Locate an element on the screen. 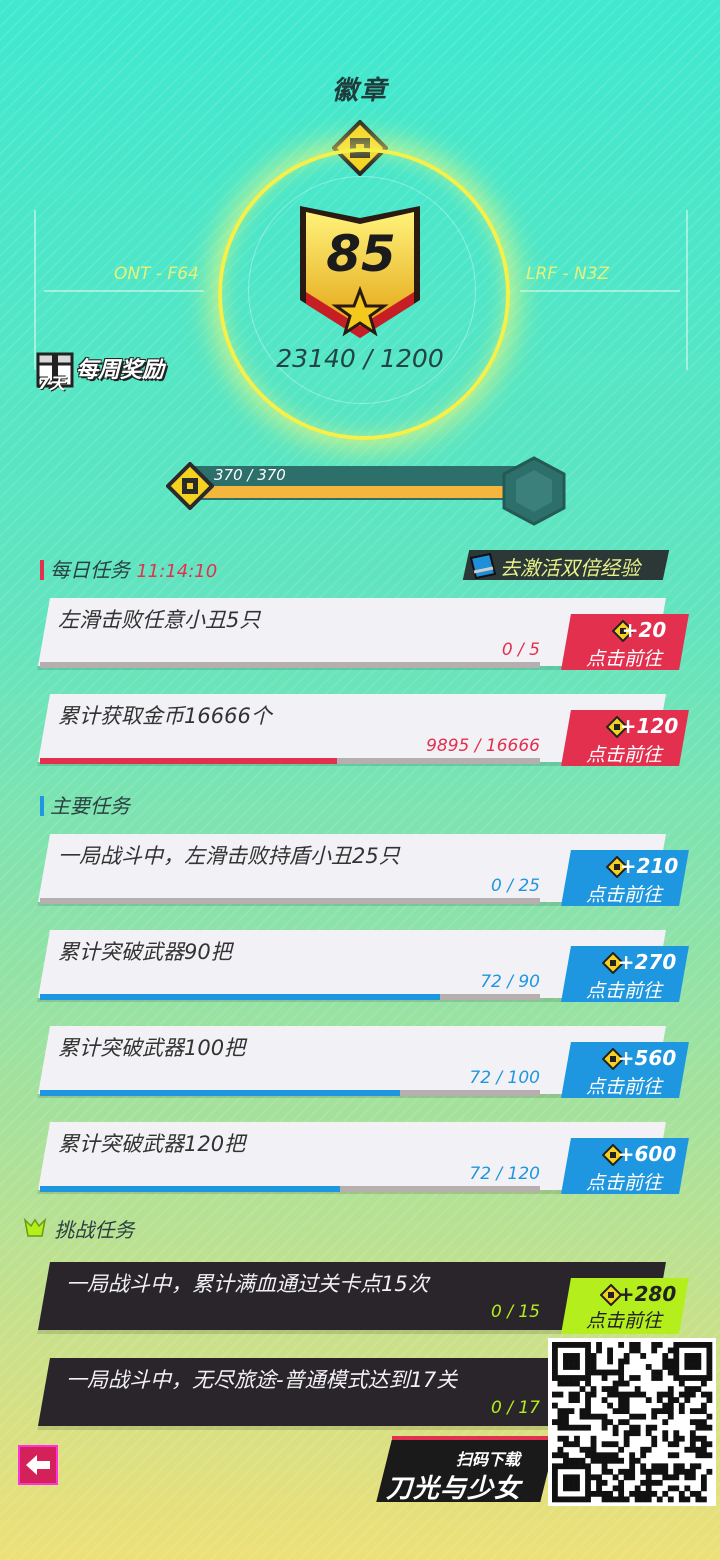 This screenshot has width=720, height=1560. double-exp-label: 去激活双倍经验 is located at coordinates (570, 566).